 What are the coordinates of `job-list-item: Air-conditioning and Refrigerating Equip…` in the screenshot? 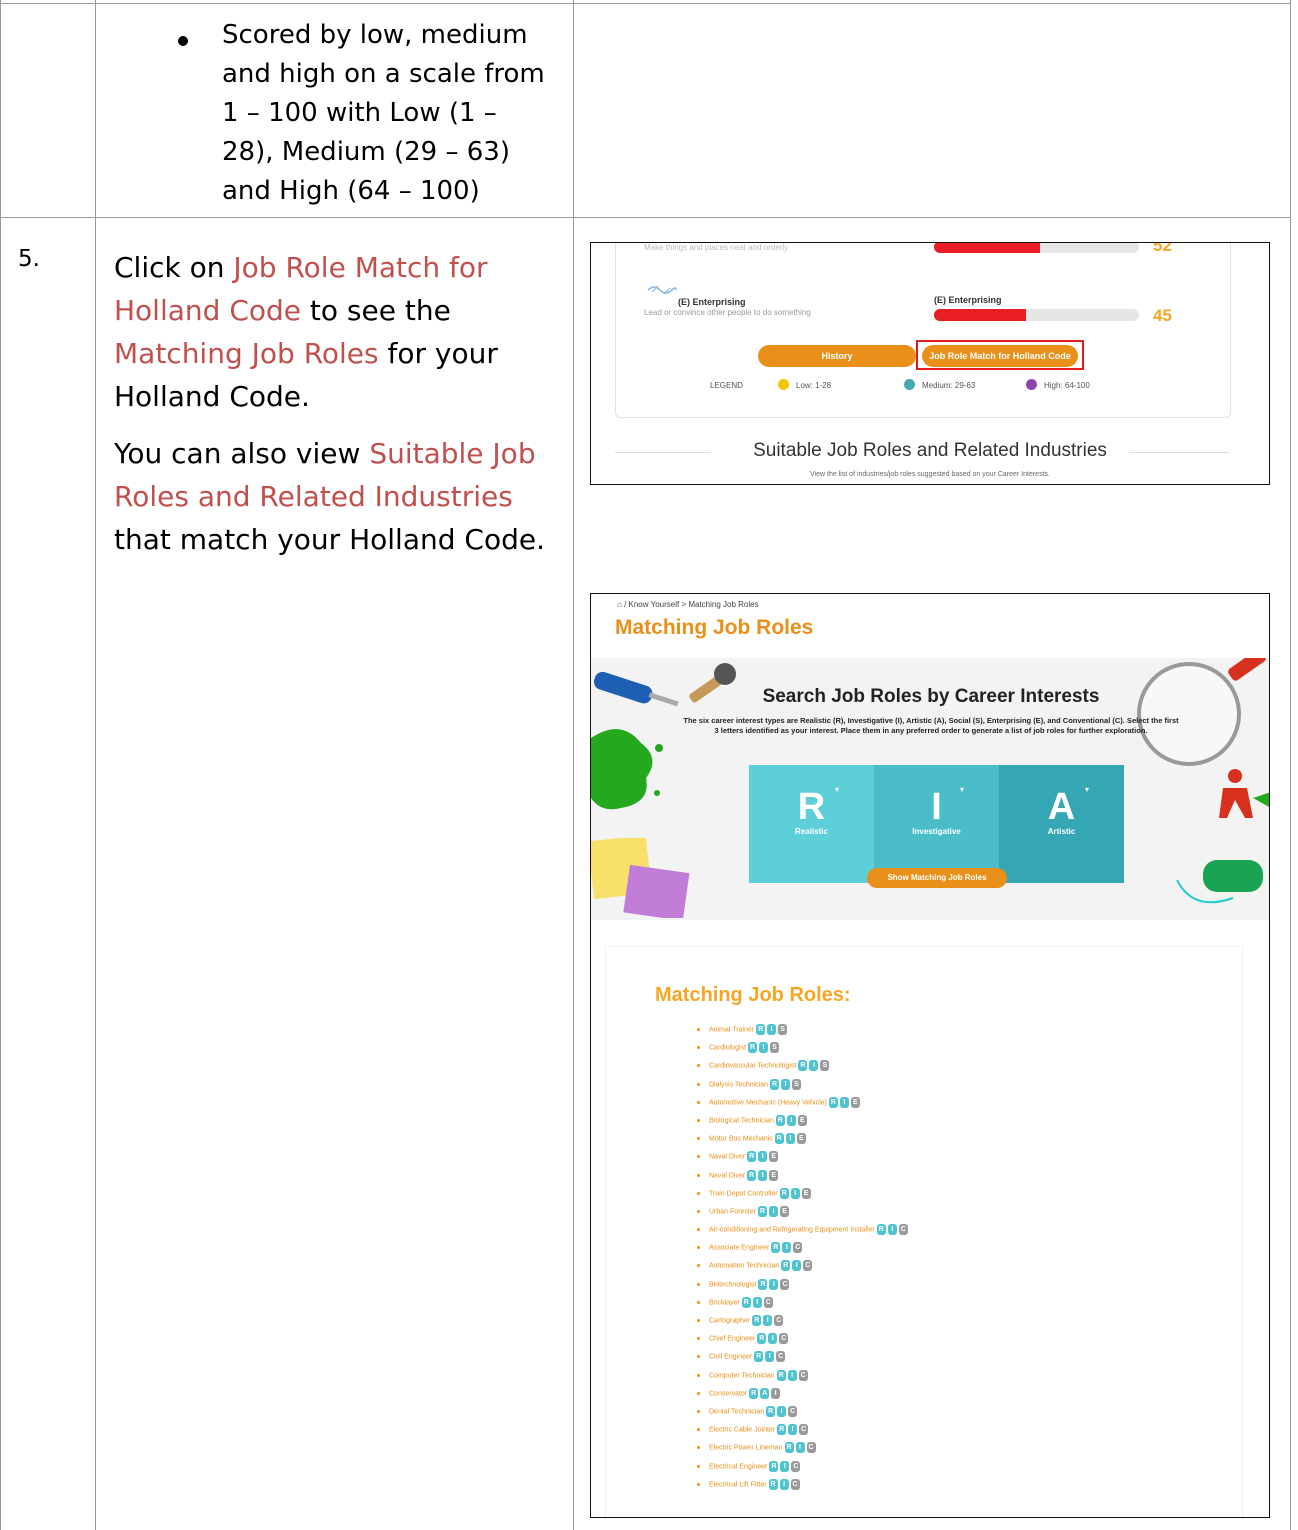 It's located at (802, 1233).